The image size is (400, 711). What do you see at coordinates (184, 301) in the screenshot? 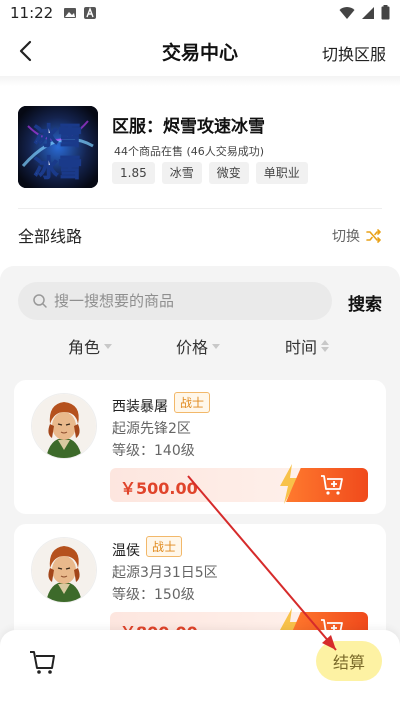
I see `search-input` at bounding box center [184, 301].